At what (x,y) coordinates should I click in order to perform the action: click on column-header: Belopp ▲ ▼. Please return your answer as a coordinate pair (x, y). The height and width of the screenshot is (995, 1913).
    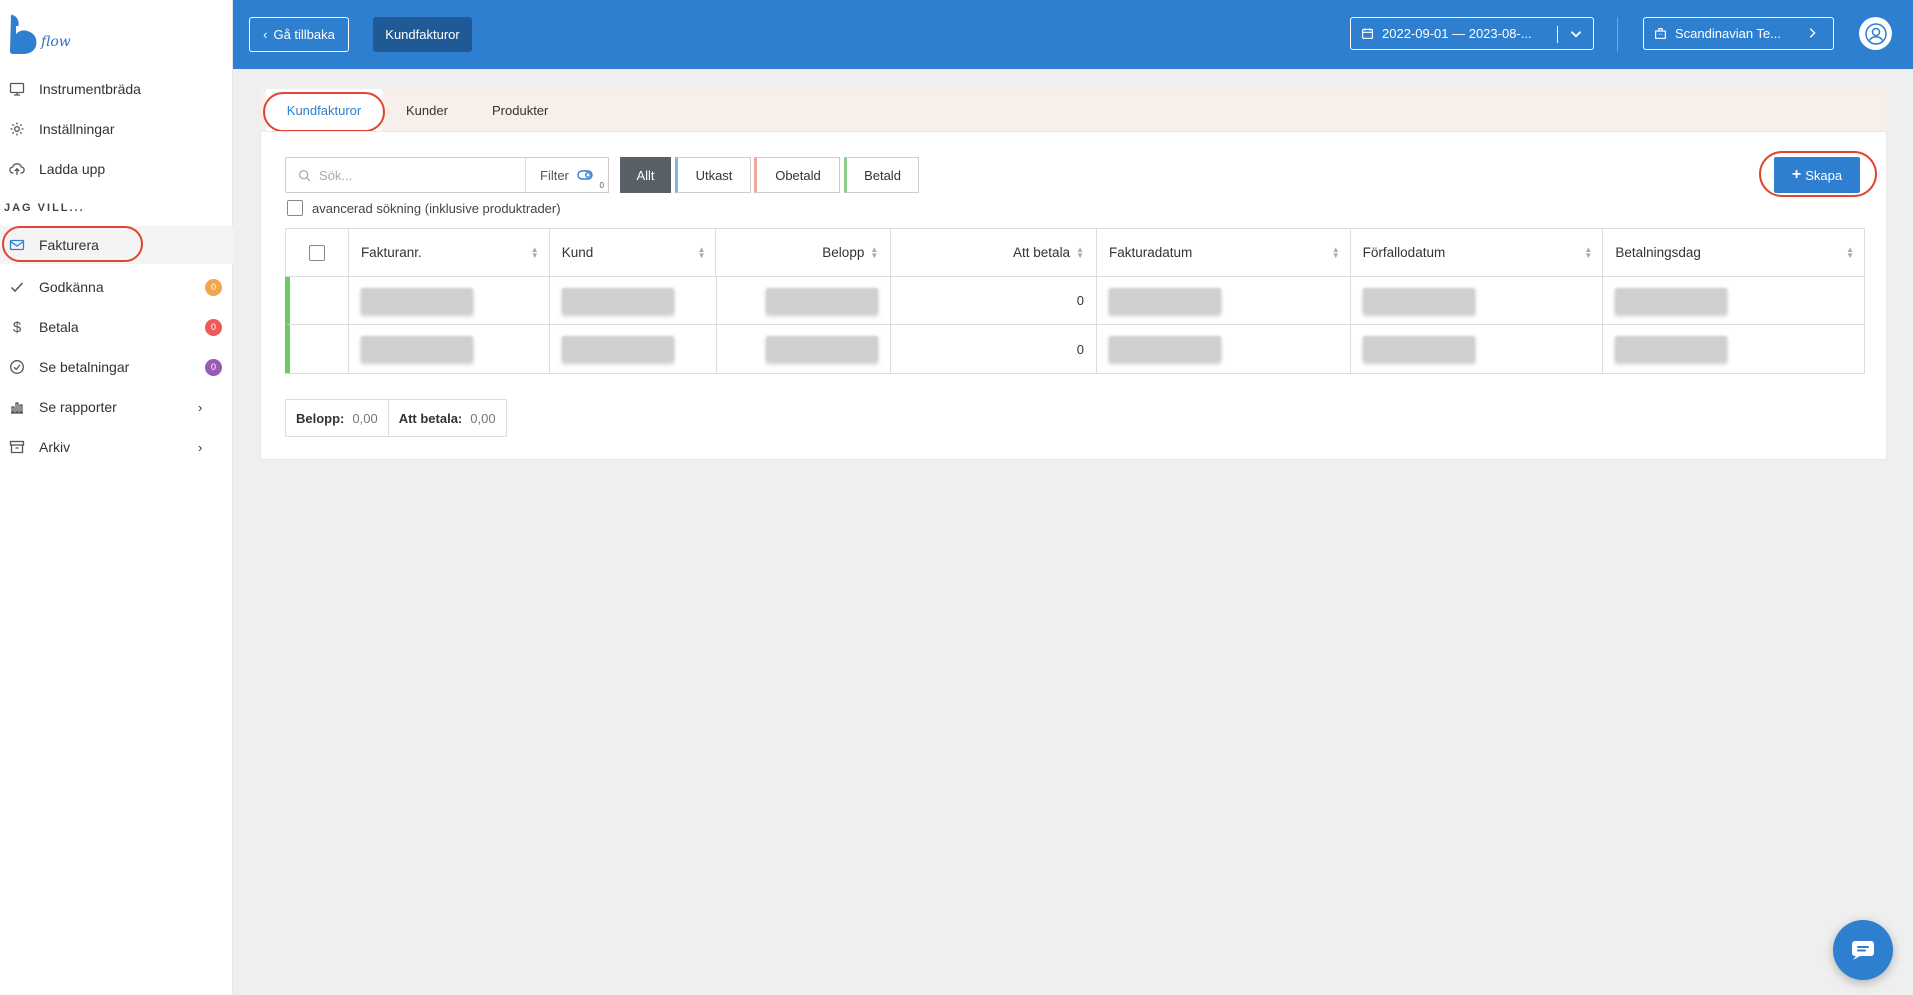
    Looking at the image, I should click on (804, 252).